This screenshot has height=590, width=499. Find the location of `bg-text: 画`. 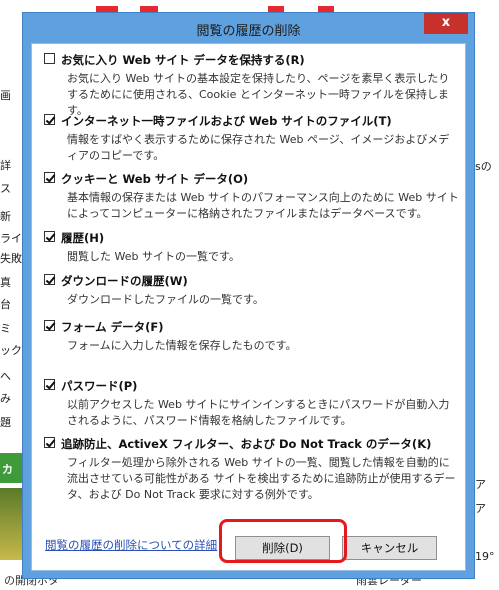

bg-text: 画 is located at coordinates (5, 95).